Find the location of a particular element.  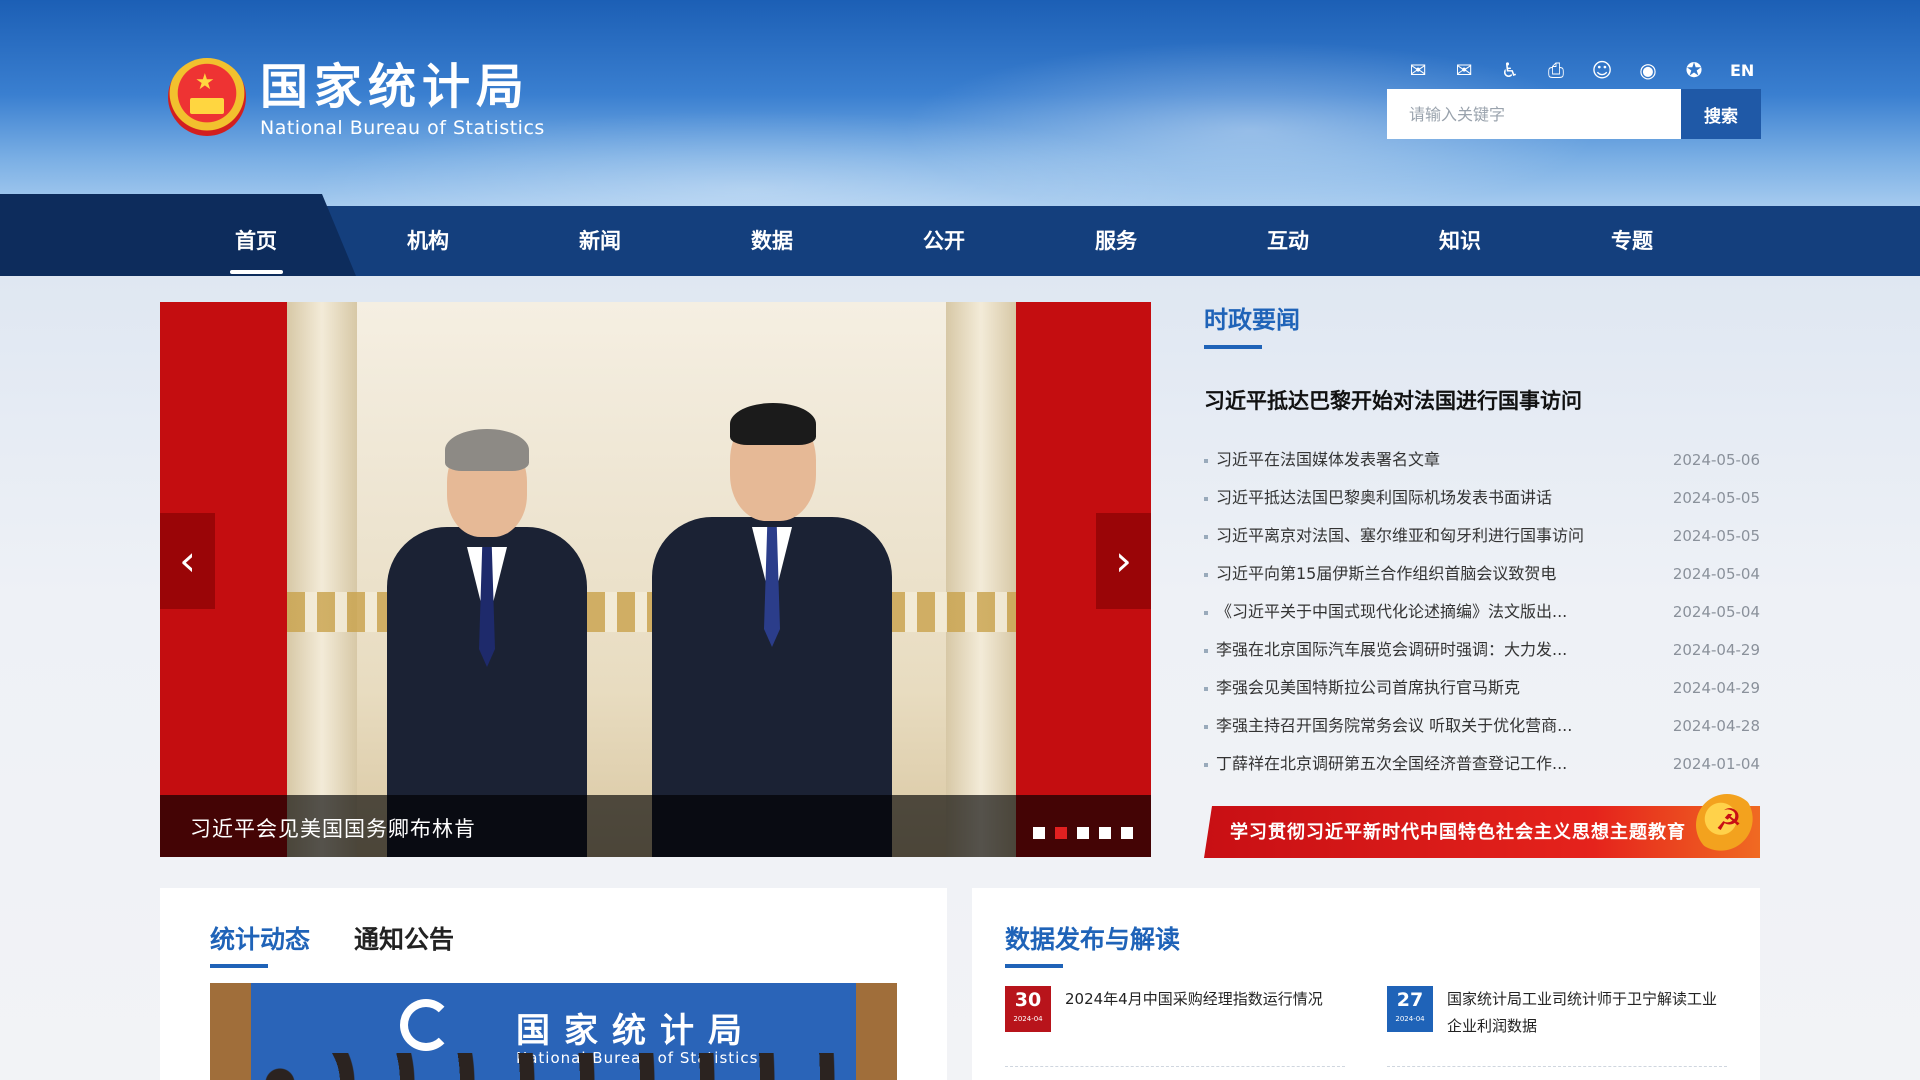

subscribe-icon: ✉ is located at coordinates (1464, 70).